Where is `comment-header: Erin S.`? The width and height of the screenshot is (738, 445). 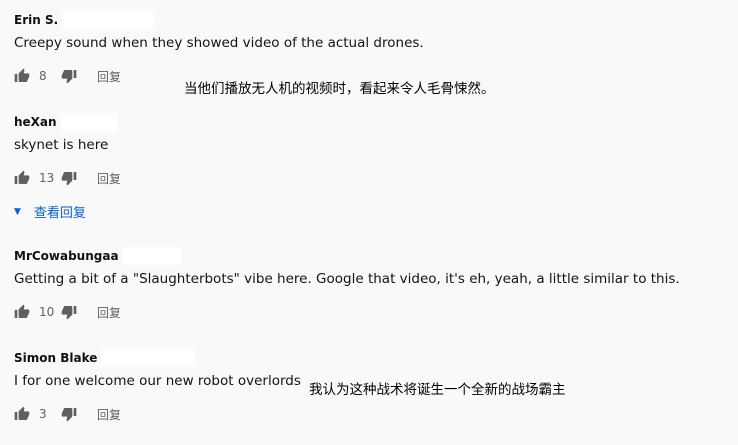 comment-header: Erin S. is located at coordinates (369, 20).